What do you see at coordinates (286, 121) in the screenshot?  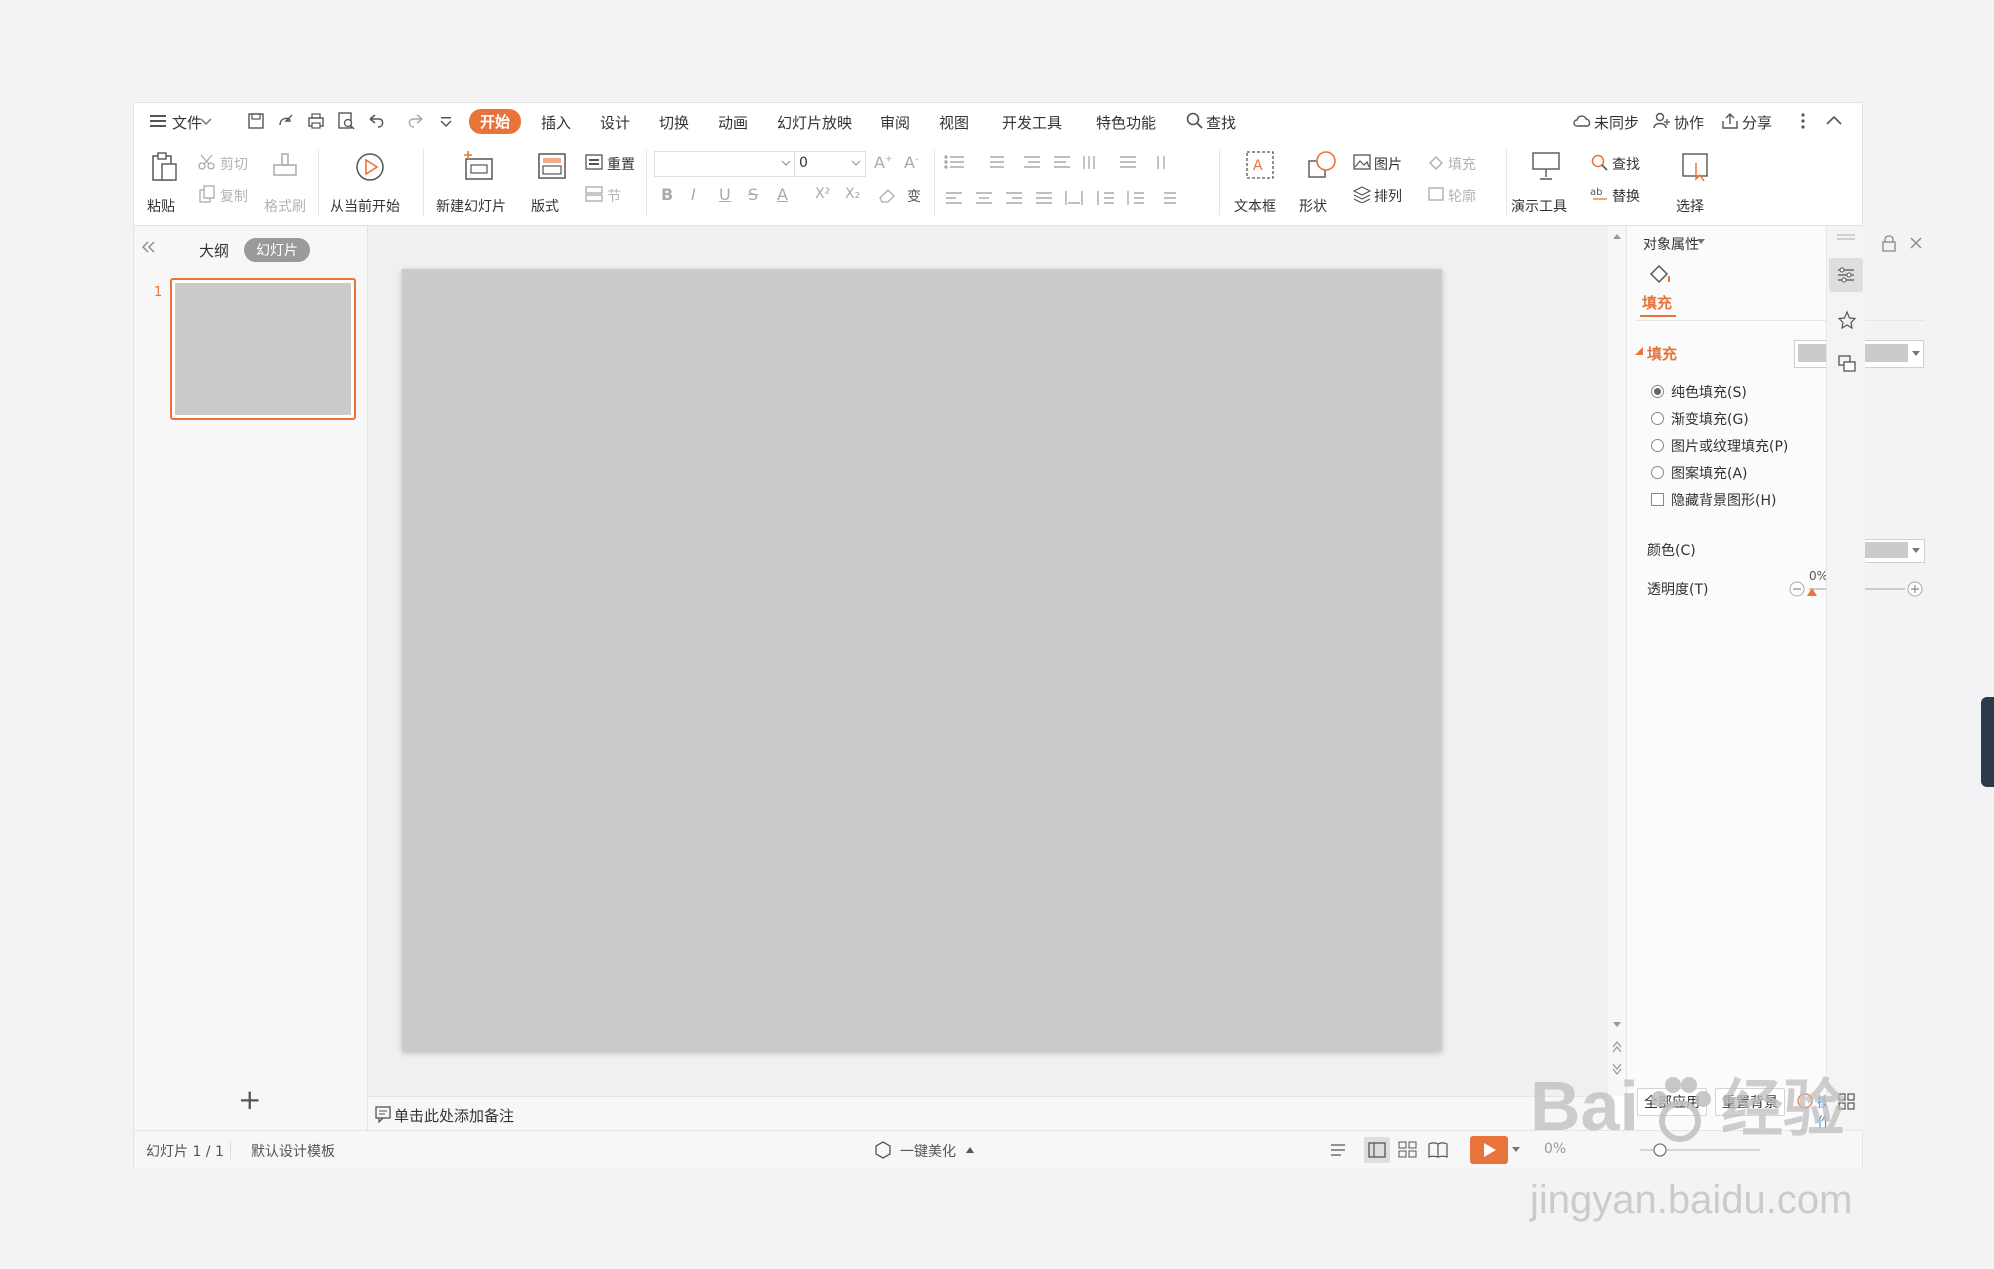 I see `export-icon` at bounding box center [286, 121].